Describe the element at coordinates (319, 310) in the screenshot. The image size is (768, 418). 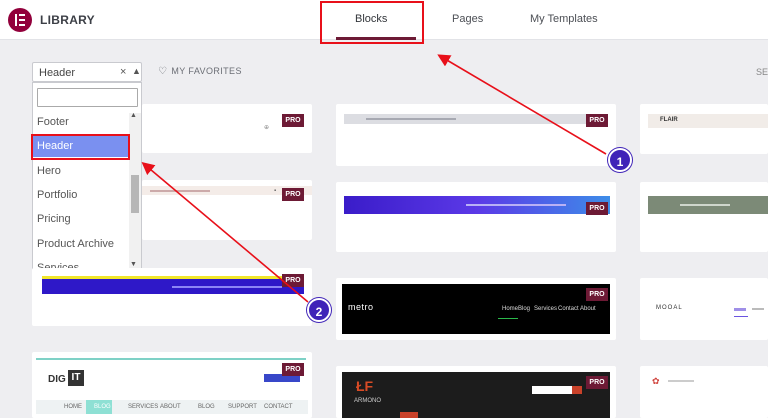
I see `callout-2: 2` at that location.